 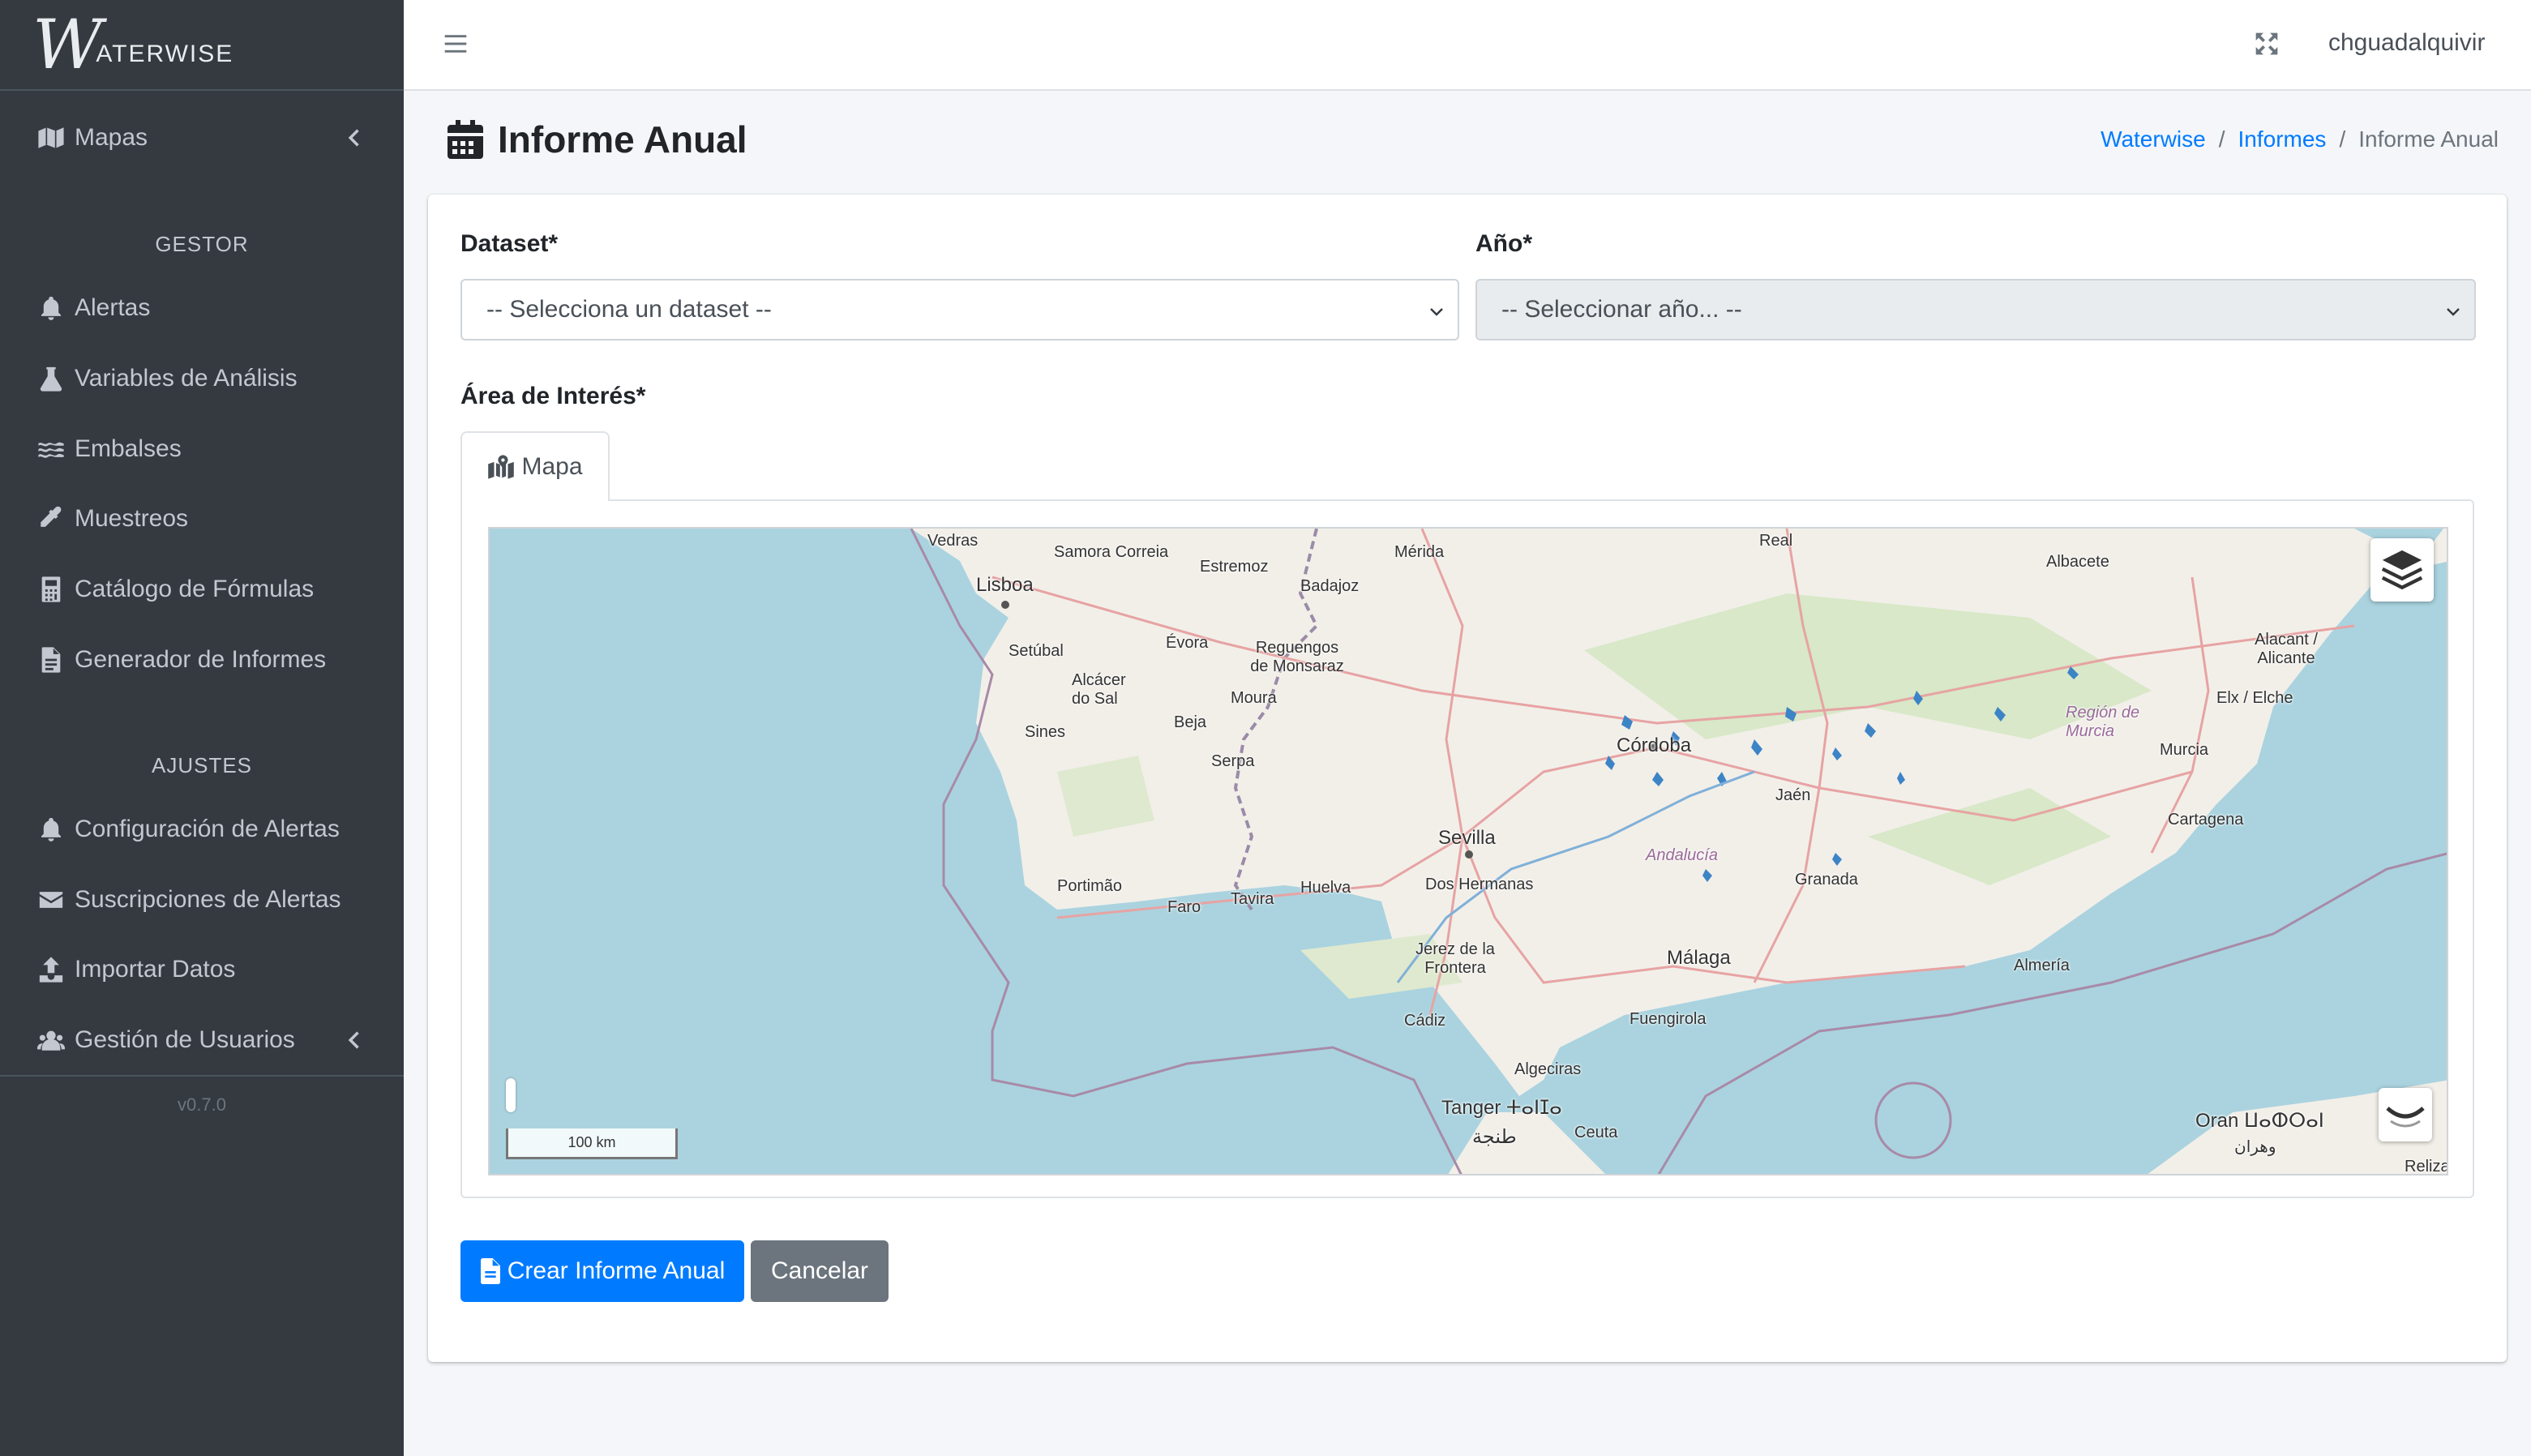 What do you see at coordinates (1045, 732) in the screenshot?
I see `map-place-label: Sines` at bounding box center [1045, 732].